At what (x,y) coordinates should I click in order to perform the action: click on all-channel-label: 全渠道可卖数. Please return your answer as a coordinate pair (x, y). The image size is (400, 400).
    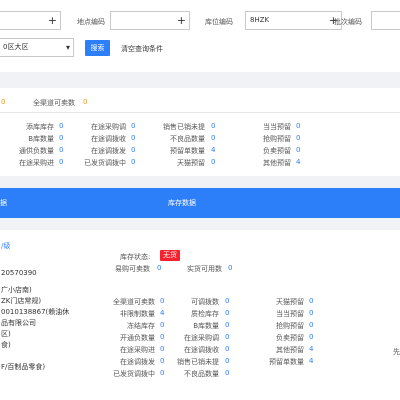
    Looking at the image, I should click on (54, 103).